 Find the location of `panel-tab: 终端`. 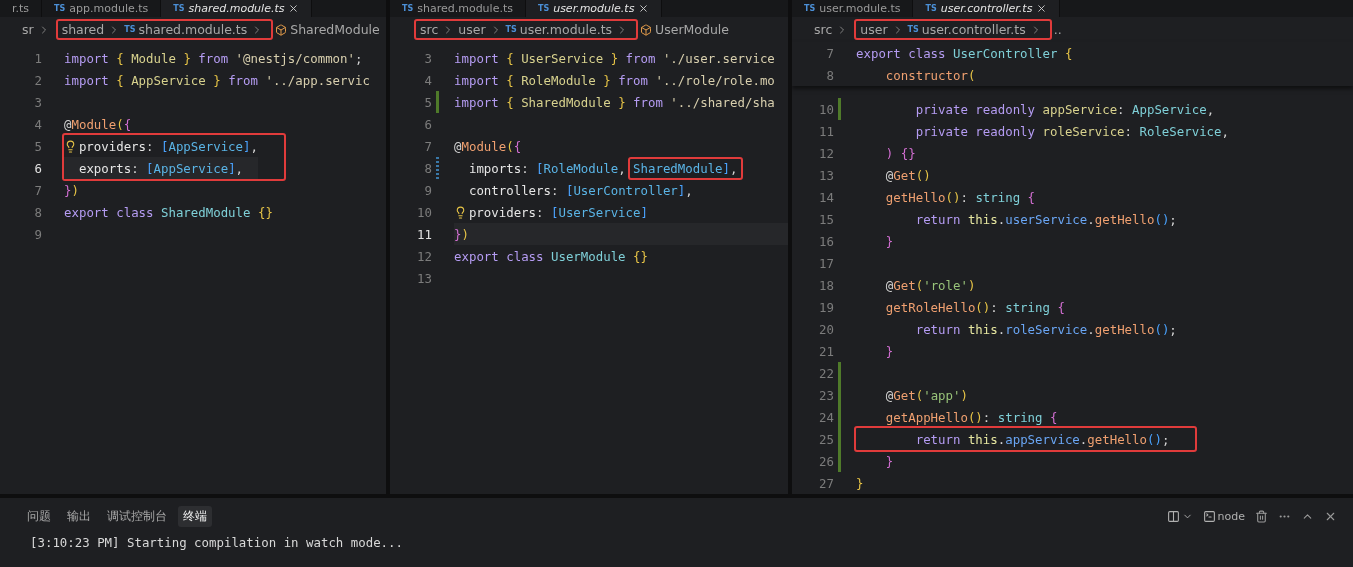

panel-tab: 终端 is located at coordinates (195, 516).